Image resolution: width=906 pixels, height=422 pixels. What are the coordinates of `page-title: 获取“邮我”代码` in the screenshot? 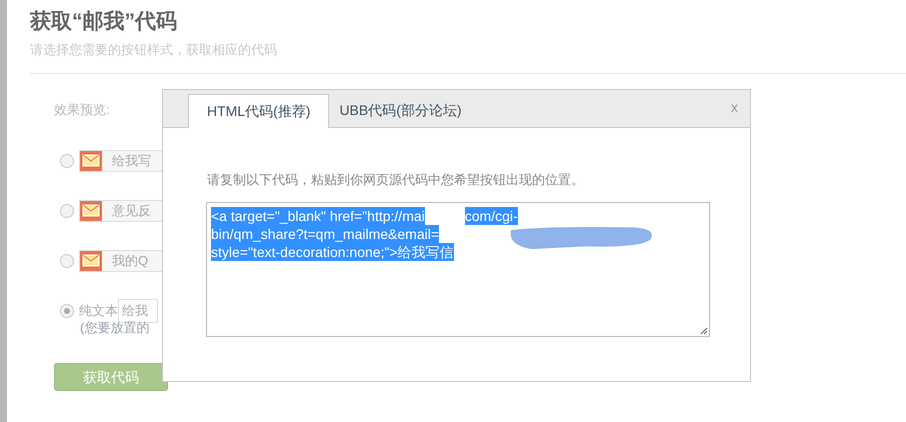 It's located at (104, 22).